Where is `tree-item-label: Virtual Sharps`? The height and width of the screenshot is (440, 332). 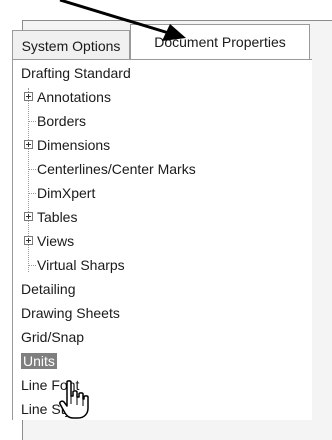
tree-item-label: Virtual Sharps is located at coordinates (81, 265).